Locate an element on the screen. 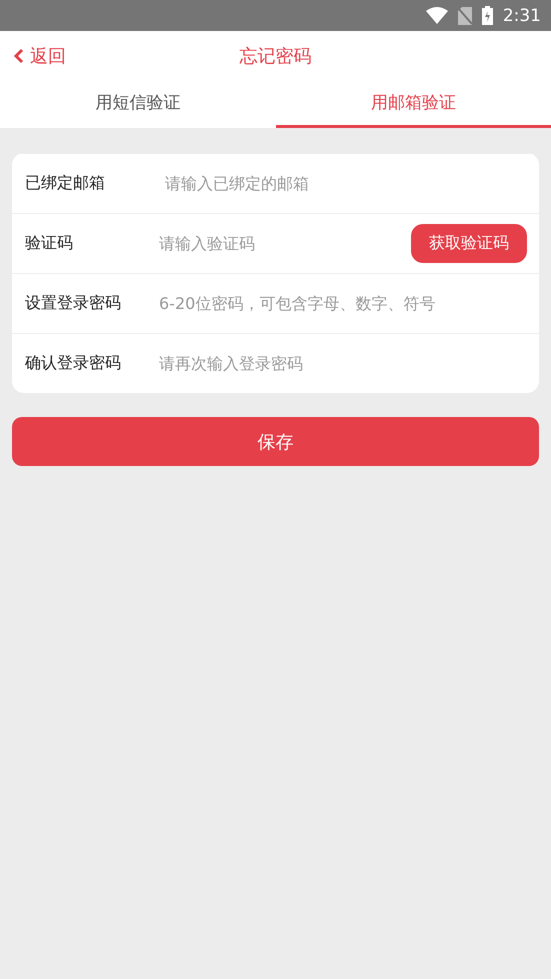 This screenshot has height=979, width=551. input-field: 请输入已绑定的邮箱 is located at coordinates (343, 183).